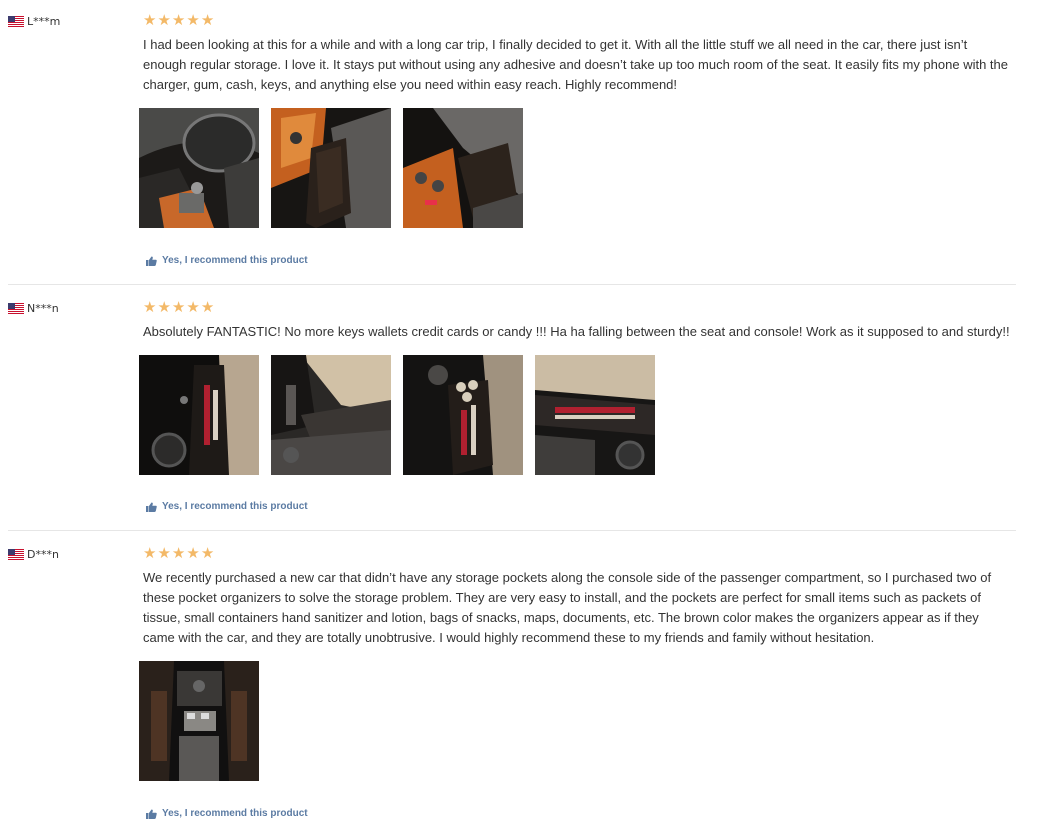  Describe the element at coordinates (44, 21) in the screenshot. I see `reviewer-name: L***m` at that location.